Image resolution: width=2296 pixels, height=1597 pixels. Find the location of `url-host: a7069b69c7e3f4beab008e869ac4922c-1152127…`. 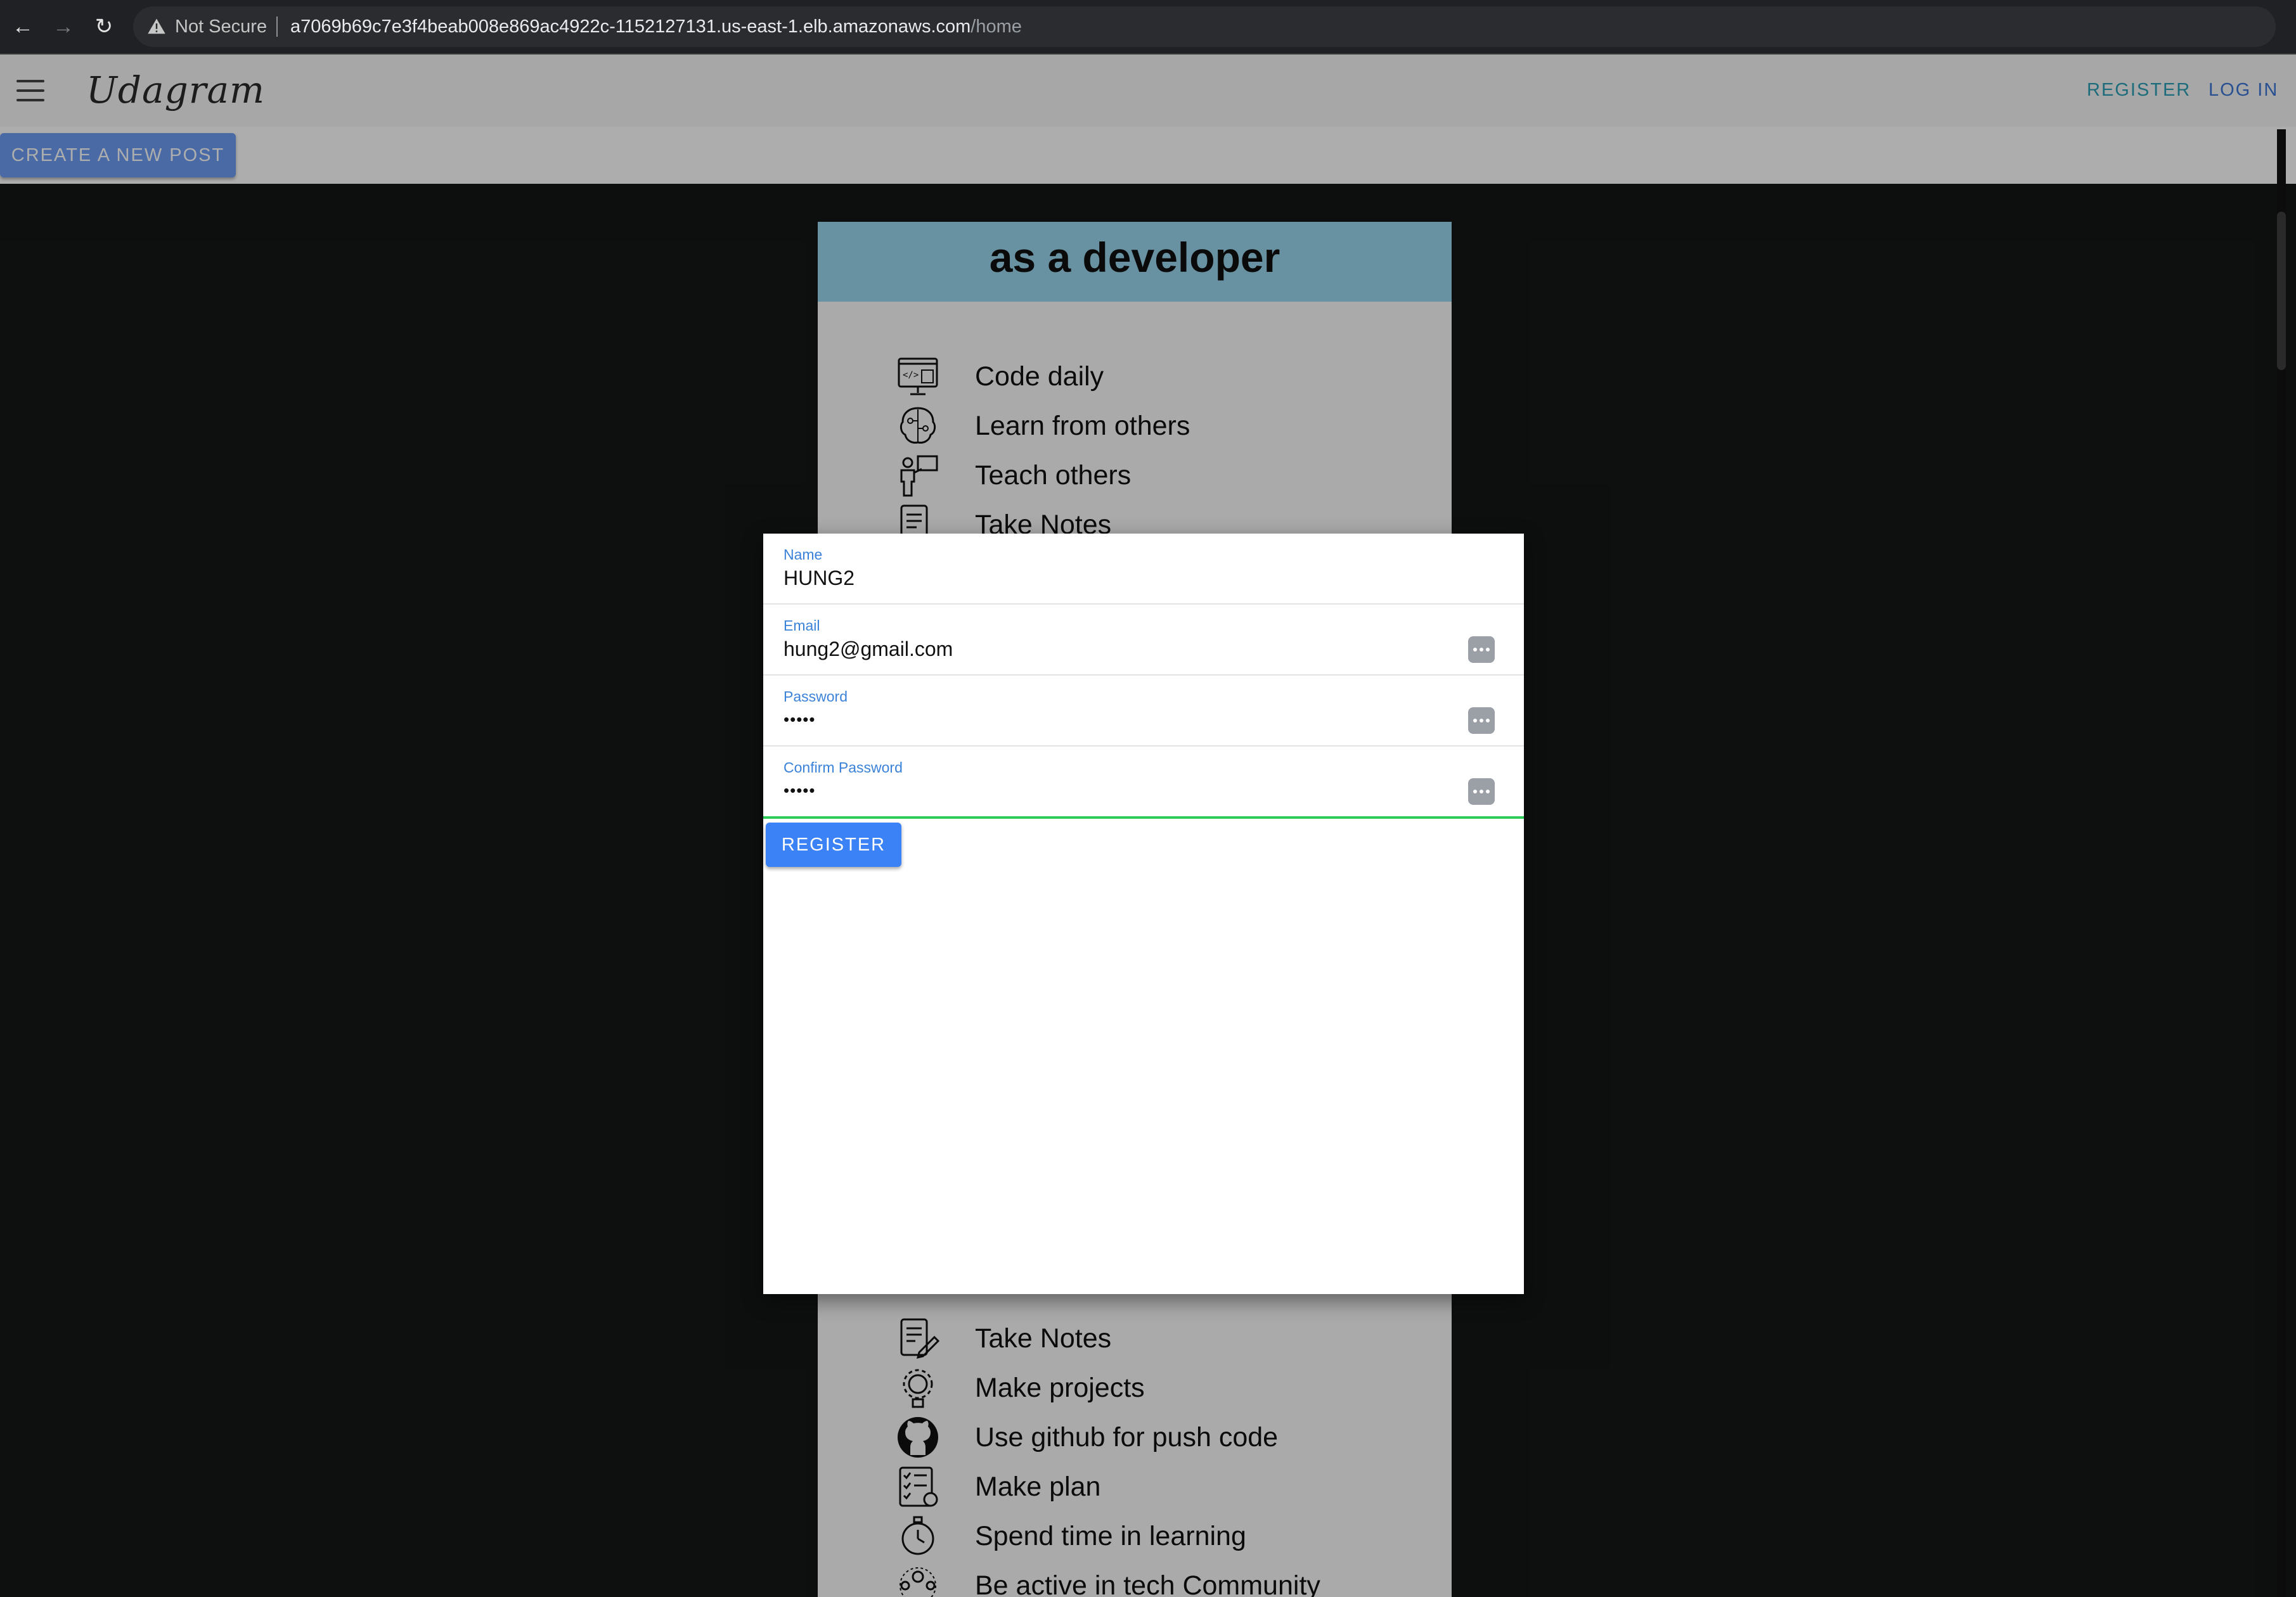

url-host: a7069b69c7e3f4beab008e869ac4922c-1152127… is located at coordinates (630, 26).